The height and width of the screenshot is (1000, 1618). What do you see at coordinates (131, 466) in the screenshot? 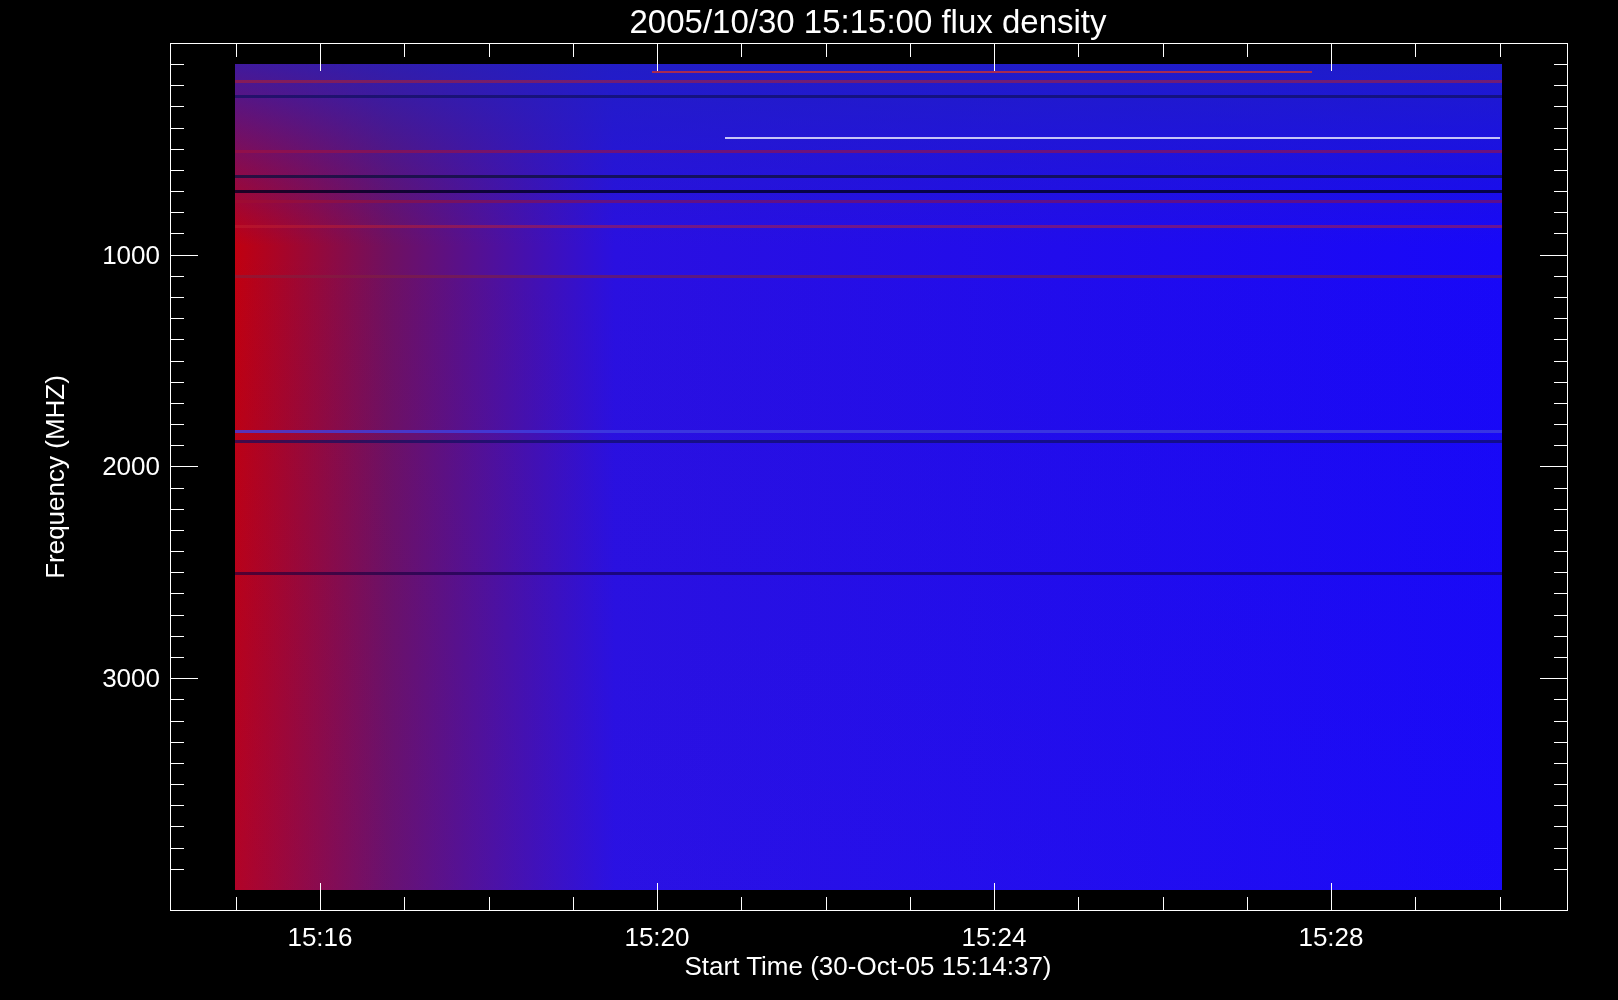
I see `axis-tick-label: 2000` at bounding box center [131, 466].